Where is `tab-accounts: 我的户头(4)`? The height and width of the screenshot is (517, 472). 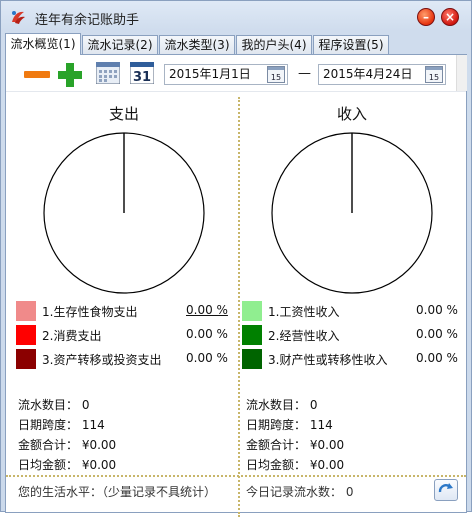 tab-accounts: 我的户头(4) is located at coordinates (274, 44).